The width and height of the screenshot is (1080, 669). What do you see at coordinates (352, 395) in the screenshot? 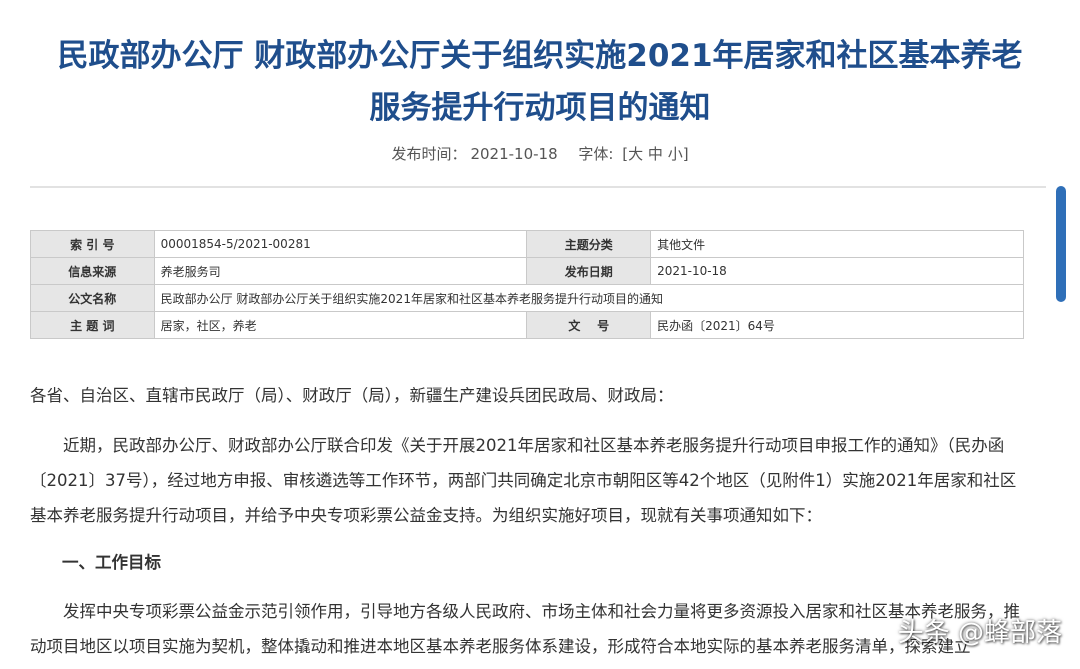
I see `salutation: 各省、自治区、直辖市民政厅（局）、财政厅（局），新疆生产建设兵团民政局、财政局：` at bounding box center [352, 395].